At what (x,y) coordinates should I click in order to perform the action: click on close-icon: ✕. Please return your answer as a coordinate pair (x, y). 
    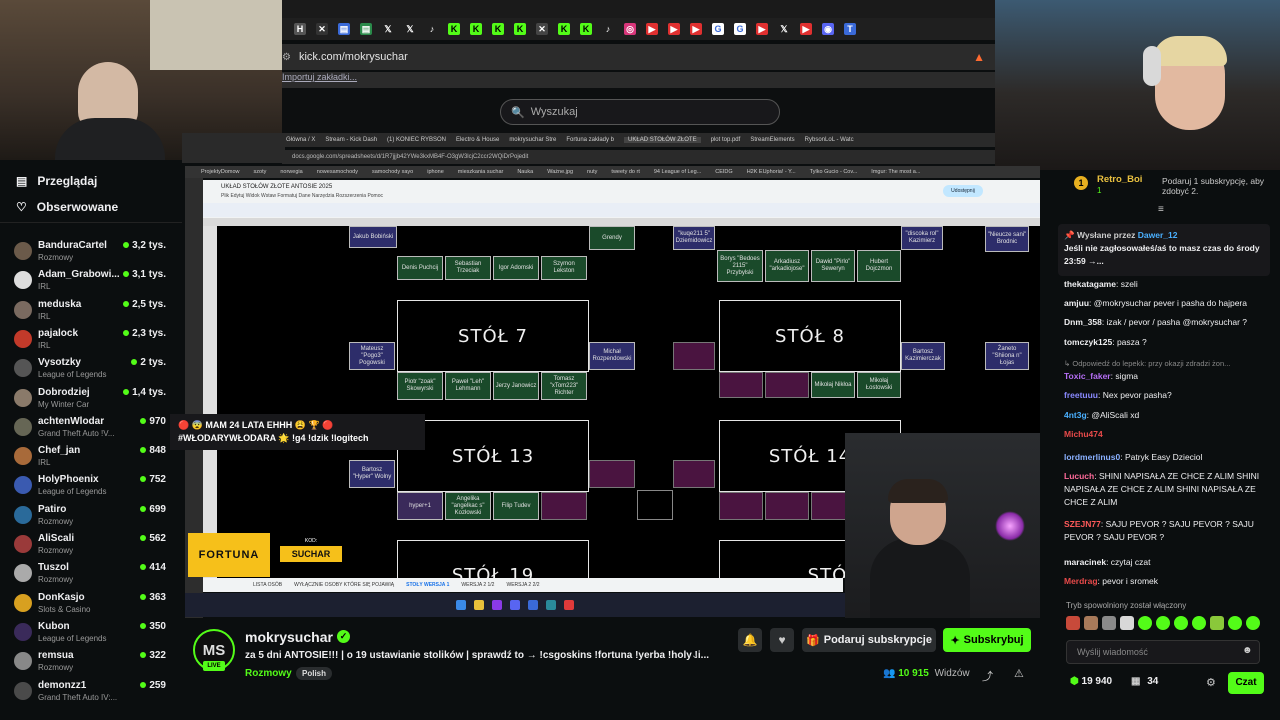
    Looking at the image, I should click on (542, 29).